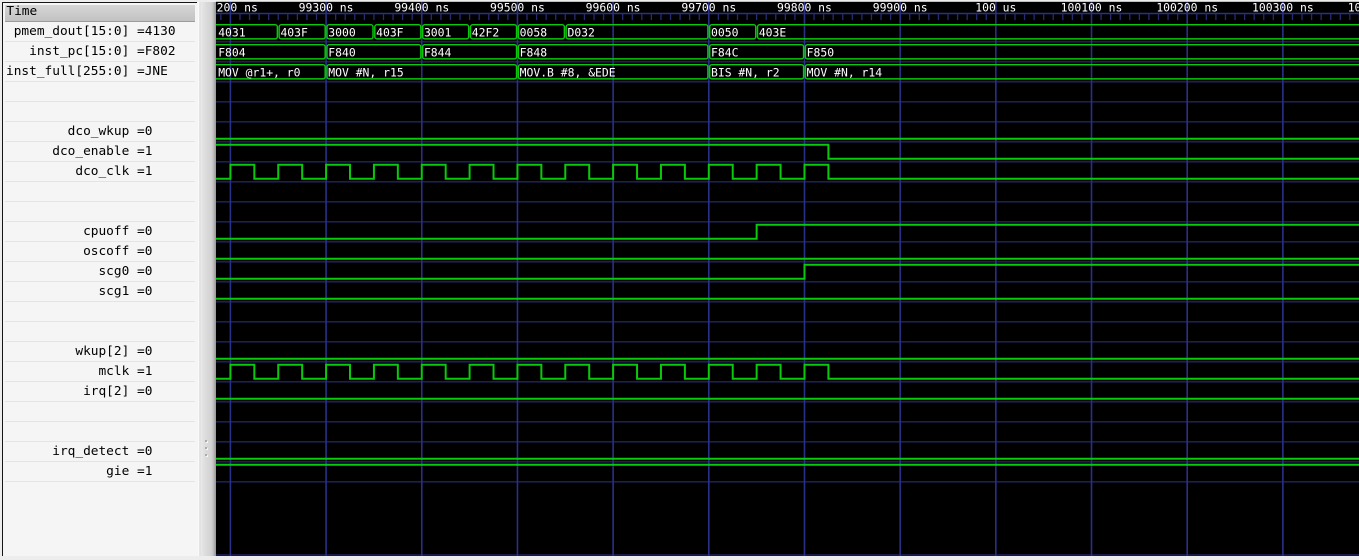  What do you see at coordinates (113, 372) in the screenshot?
I see `signal-name: mclk` at bounding box center [113, 372].